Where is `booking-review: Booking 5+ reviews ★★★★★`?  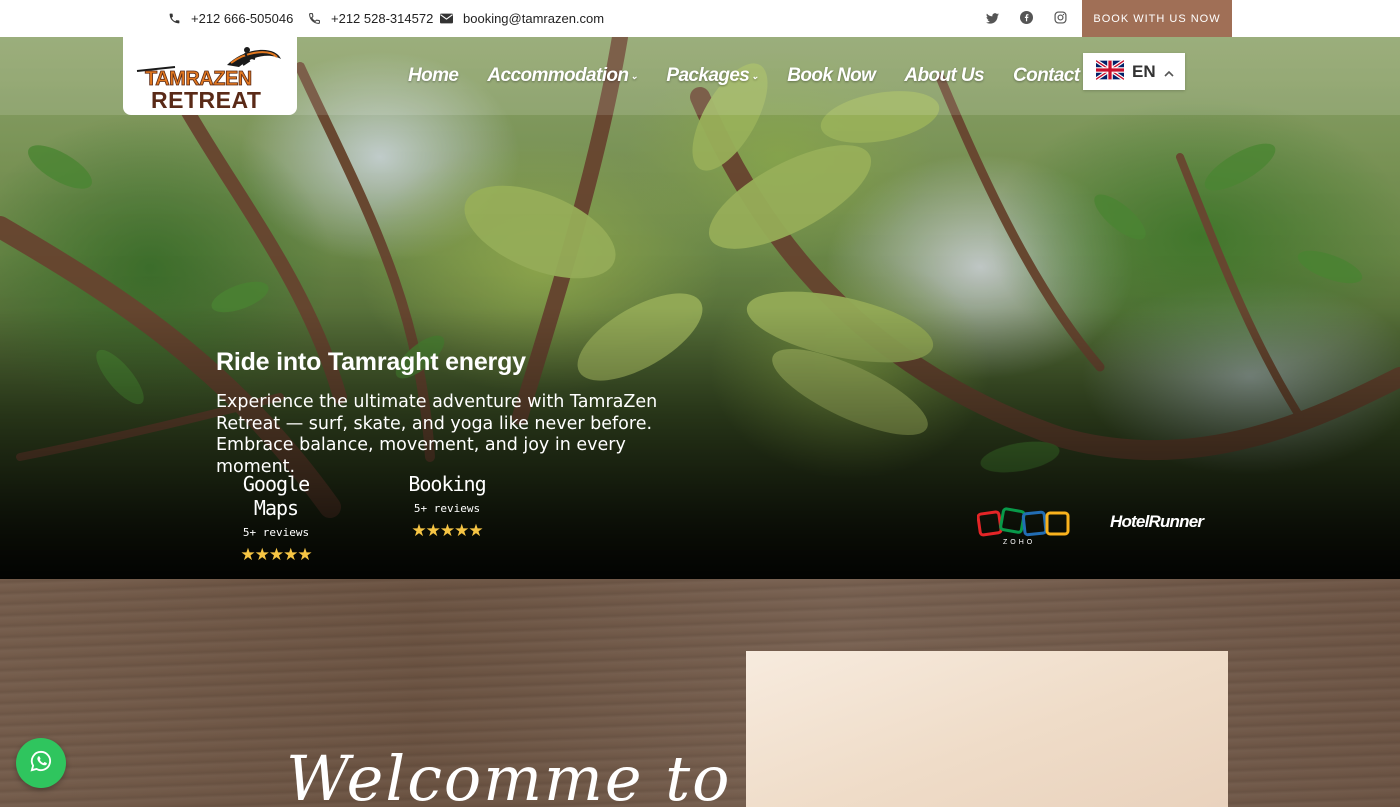 booking-review: Booking 5+ reviews ★★★★★ is located at coordinates (447, 506).